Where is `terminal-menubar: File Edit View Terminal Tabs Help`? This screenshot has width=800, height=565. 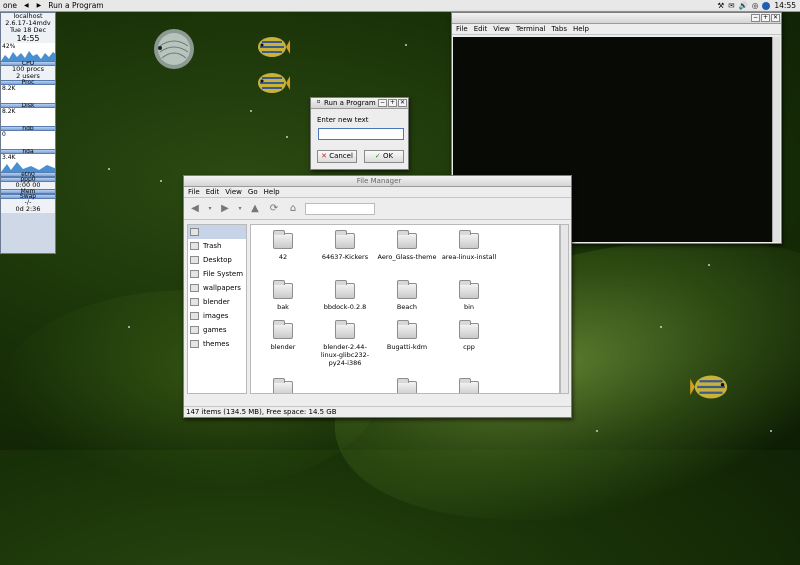
terminal-menubar: File Edit View Terminal Tabs Help is located at coordinates (616, 29).